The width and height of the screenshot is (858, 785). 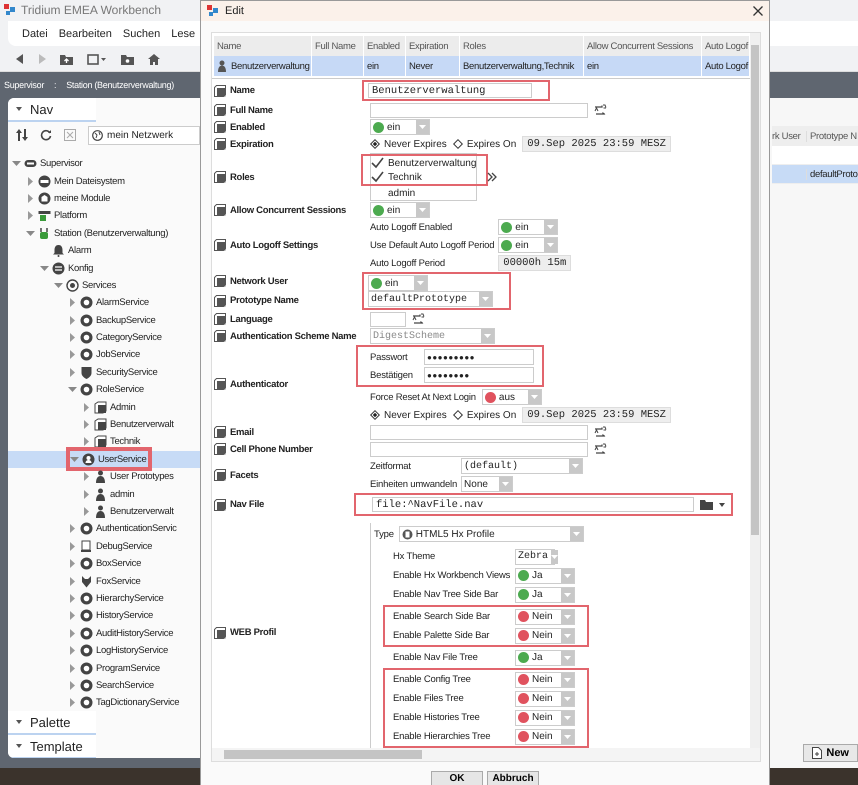 I want to click on tree-item: Admin, so click(x=104, y=407).